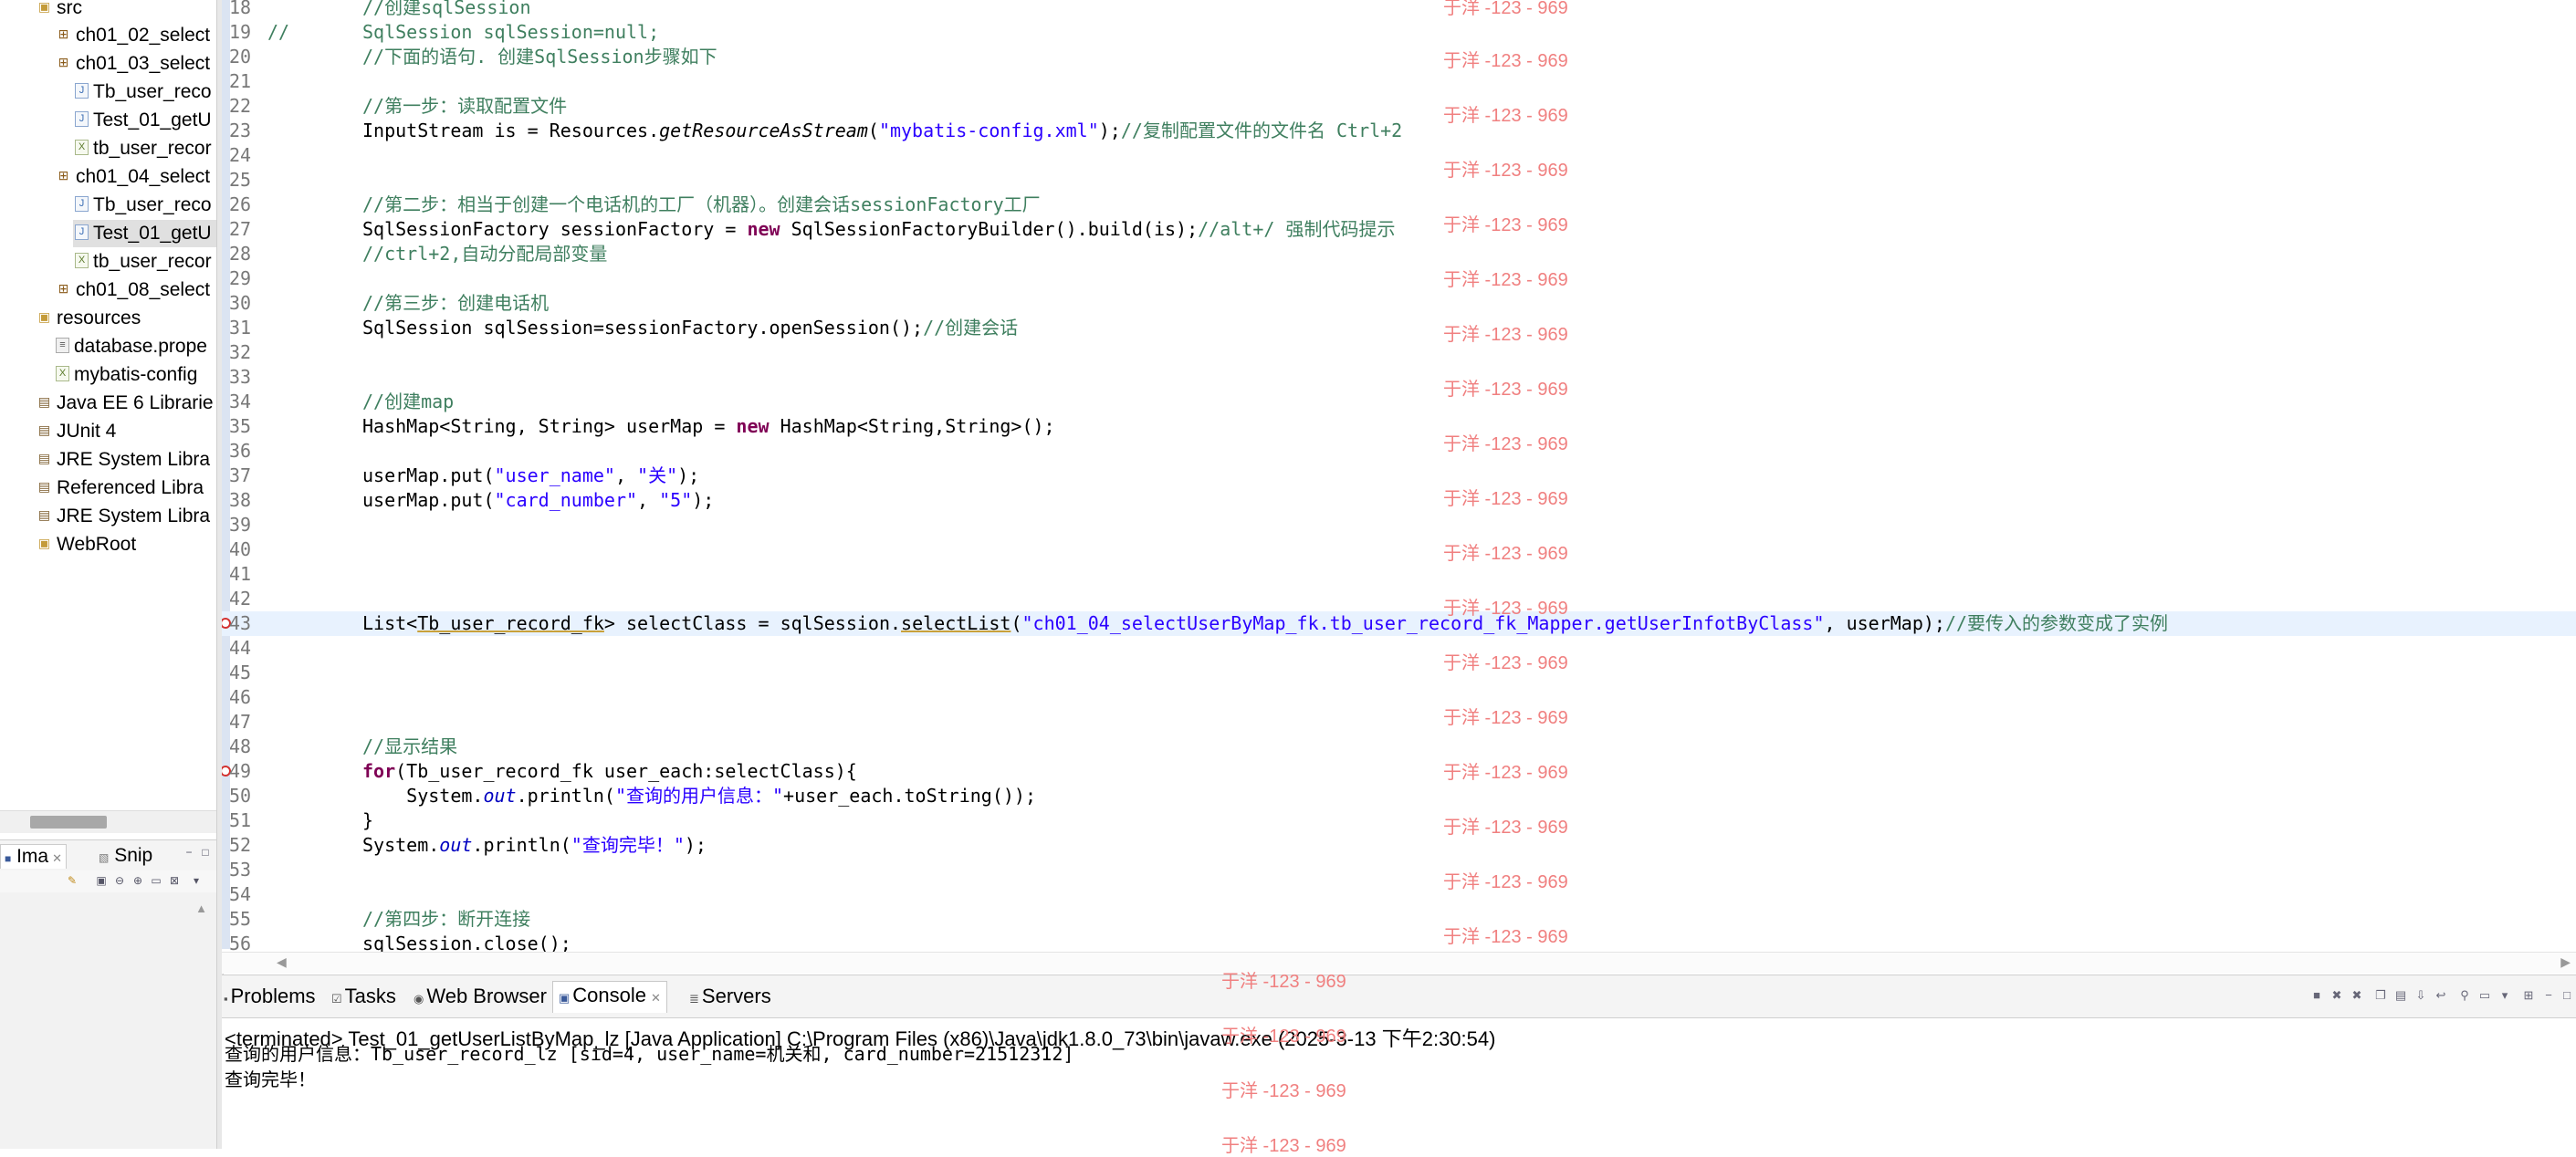 The image size is (2576, 1157). Describe the element at coordinates (2421, 995) in the screenshot. I see `scroll-lock-icon: ⇩` at that location.